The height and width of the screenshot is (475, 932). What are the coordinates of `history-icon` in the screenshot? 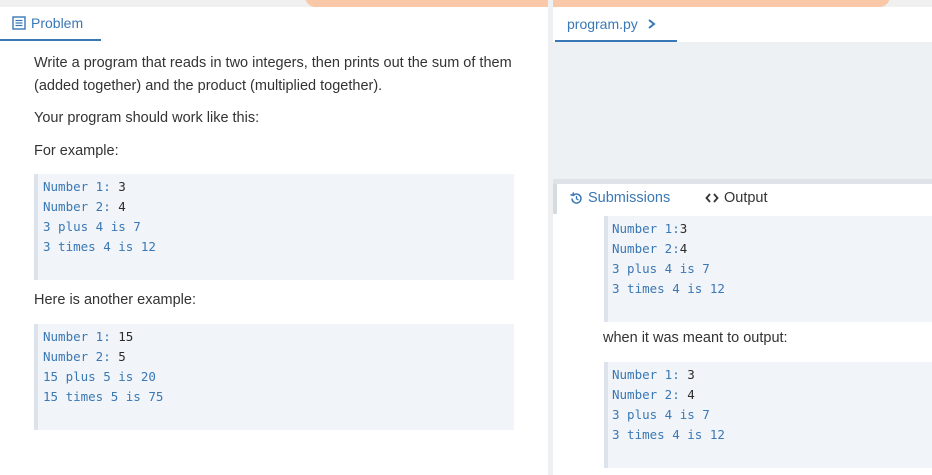 It's located at (576, 197).